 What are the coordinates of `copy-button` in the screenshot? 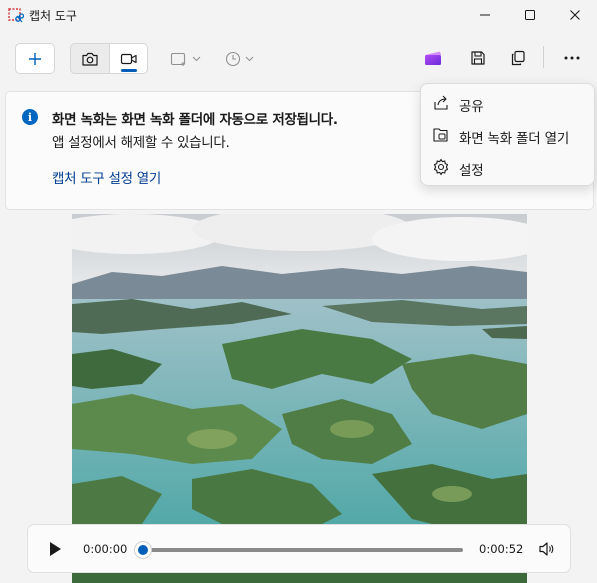 It's located at (518, 58).